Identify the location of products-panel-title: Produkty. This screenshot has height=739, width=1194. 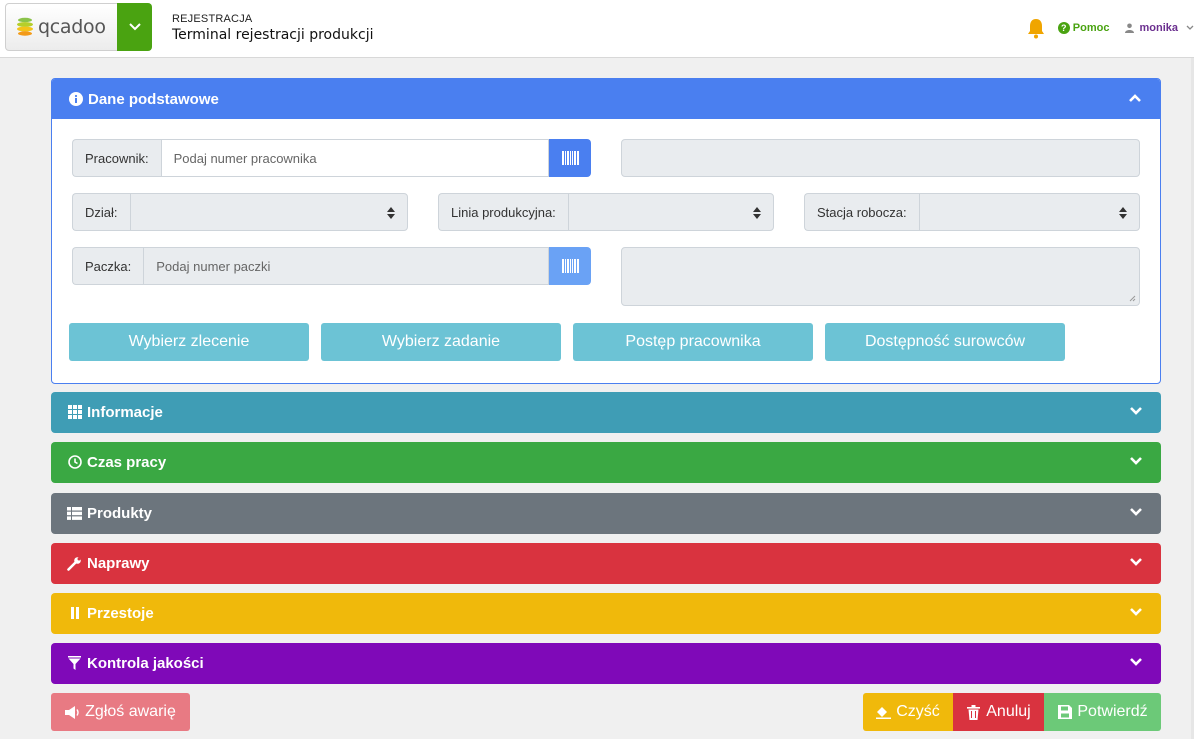
(120, 513).